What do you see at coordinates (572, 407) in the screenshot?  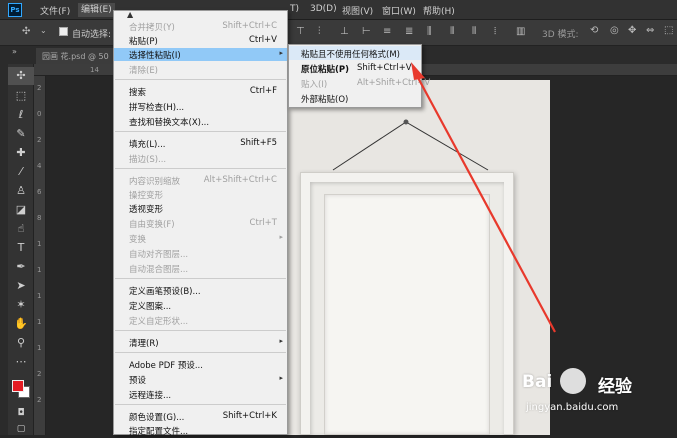 I see `watermark-url: jingyan.baidu.com` at bounding box center [572, 407].